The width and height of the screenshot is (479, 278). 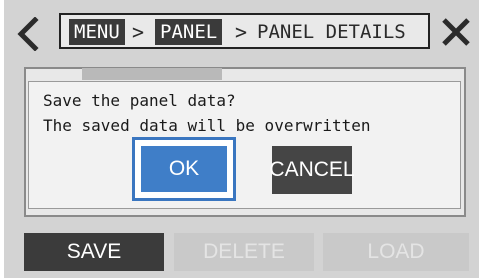 I want to click on breadcrumb: MENU > PANEL > PANEL DETAILS, so click(x=244, y=31).